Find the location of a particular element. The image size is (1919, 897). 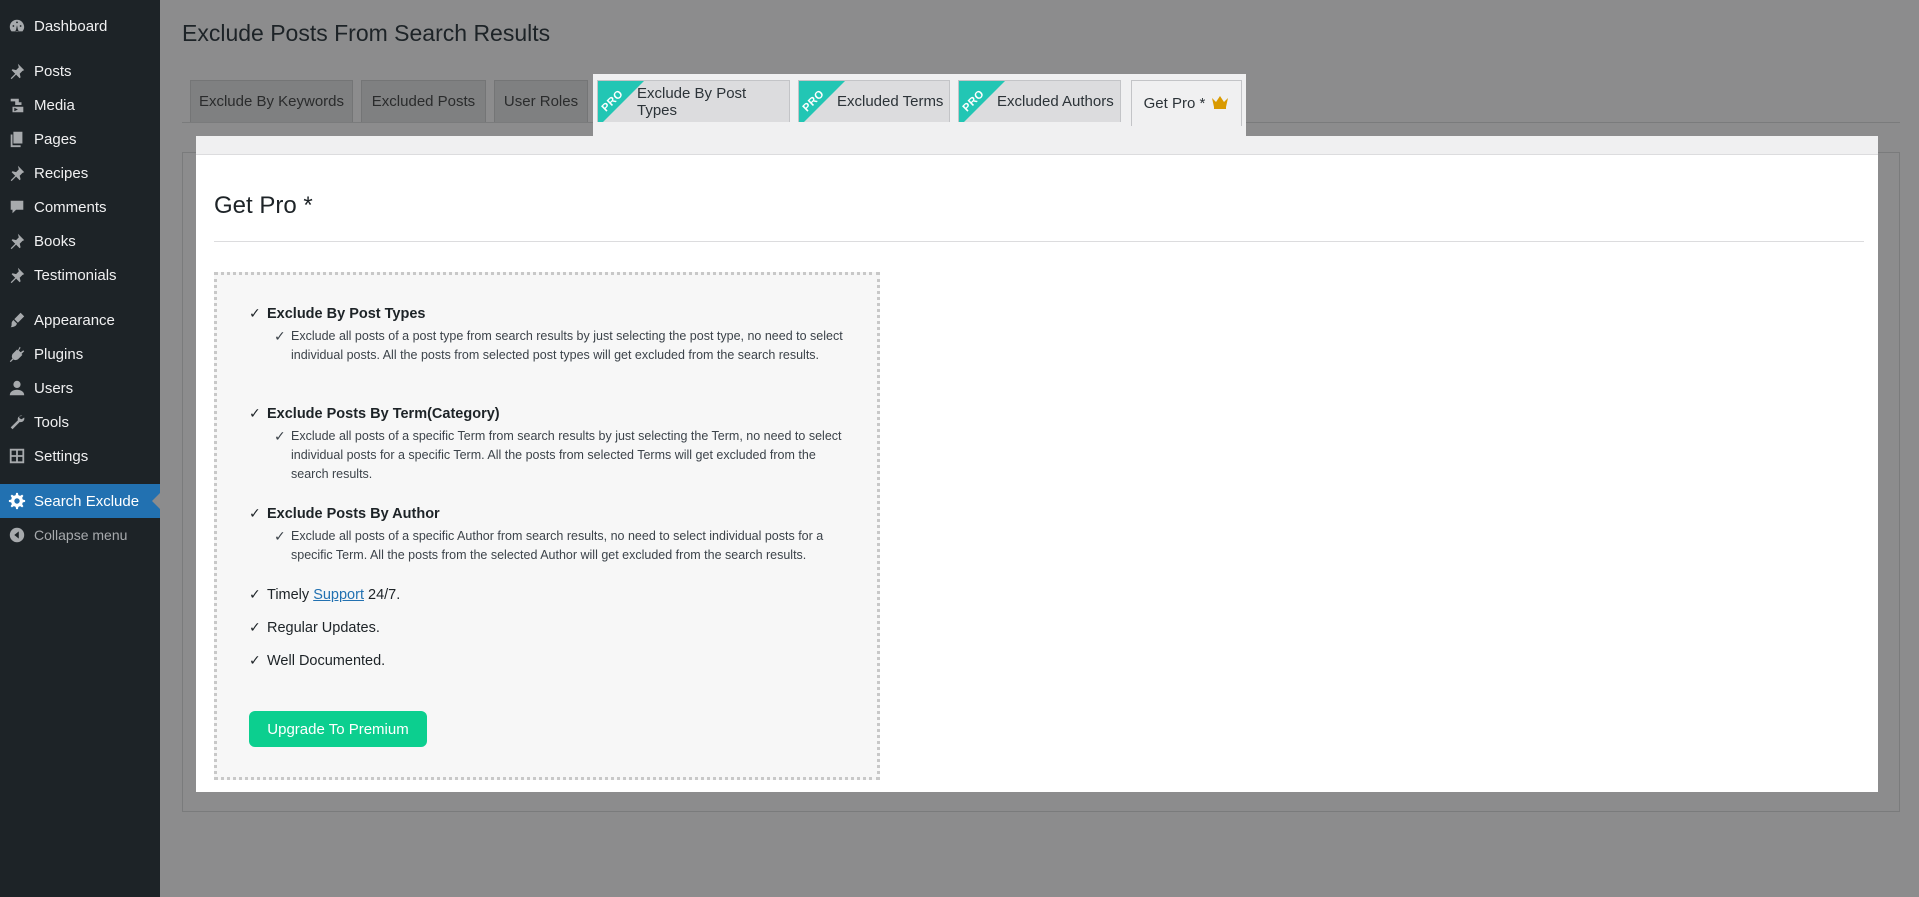

collapse-menu-label: Collapse menu is located at coordinates (81, 535).